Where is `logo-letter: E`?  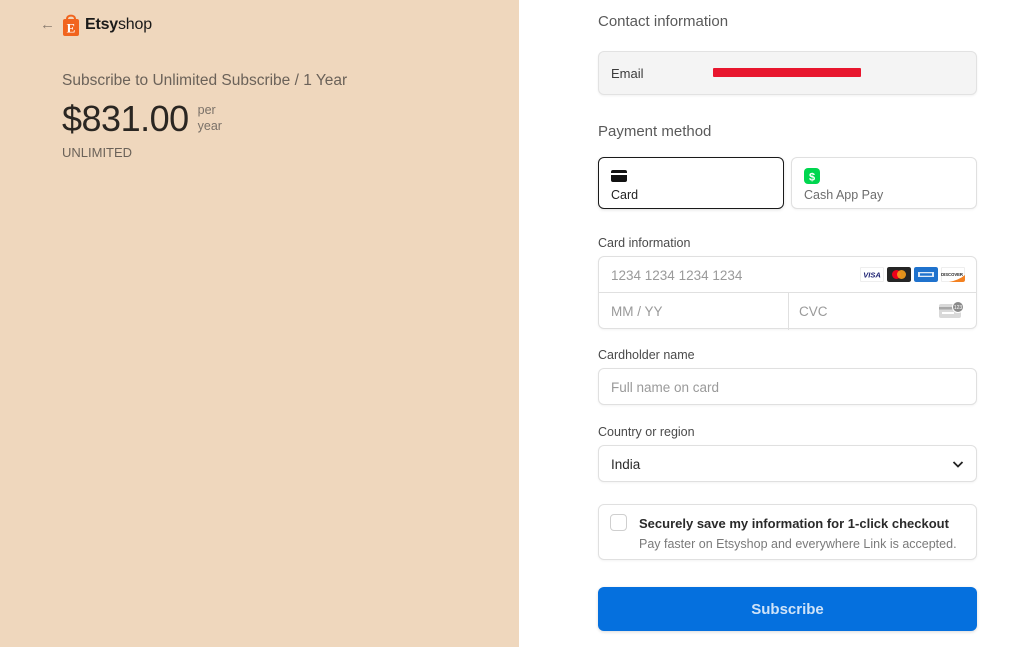 logo-letter: E is located at coordinates (71, 28).